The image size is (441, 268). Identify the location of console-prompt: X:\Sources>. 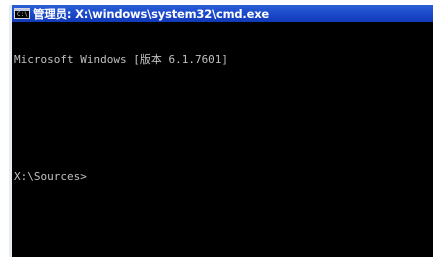
(223, 176).